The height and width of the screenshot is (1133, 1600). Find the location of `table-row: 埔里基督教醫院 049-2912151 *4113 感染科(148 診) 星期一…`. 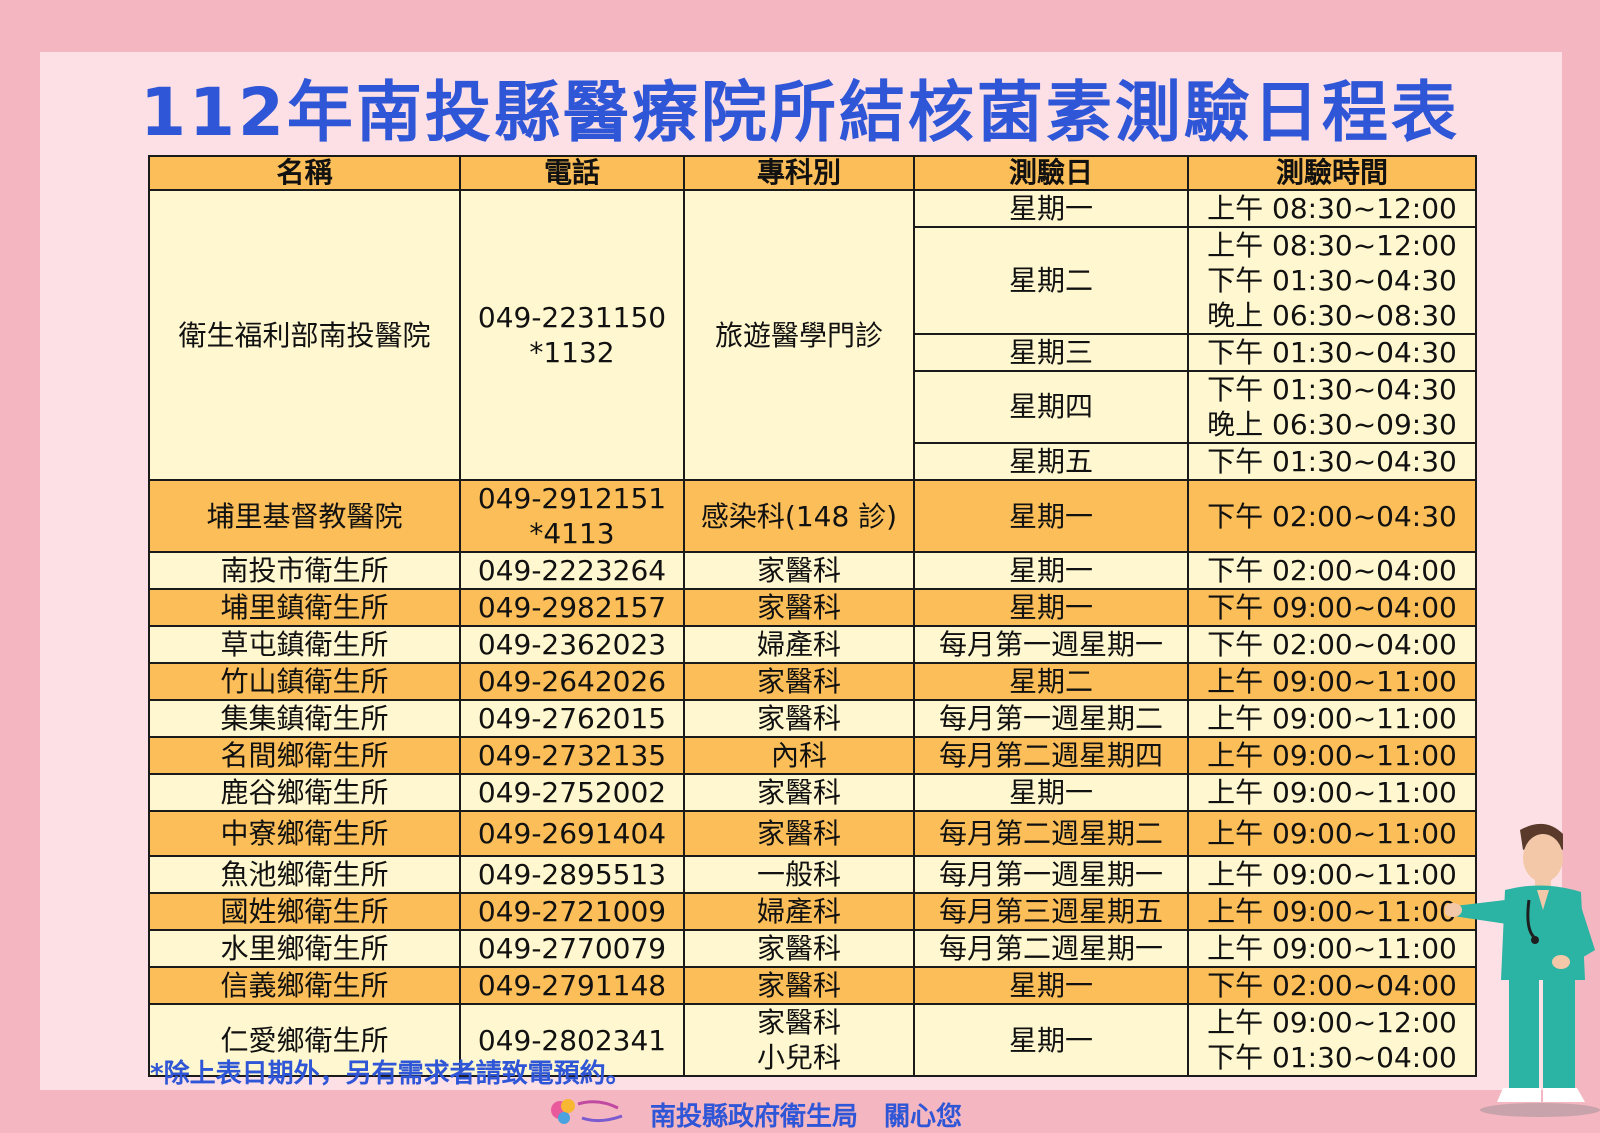

table-row: 埔里基督教醫院 049-2912151 *4113 感染科(148 診) 星期一… is located at coordinates (812, 516).